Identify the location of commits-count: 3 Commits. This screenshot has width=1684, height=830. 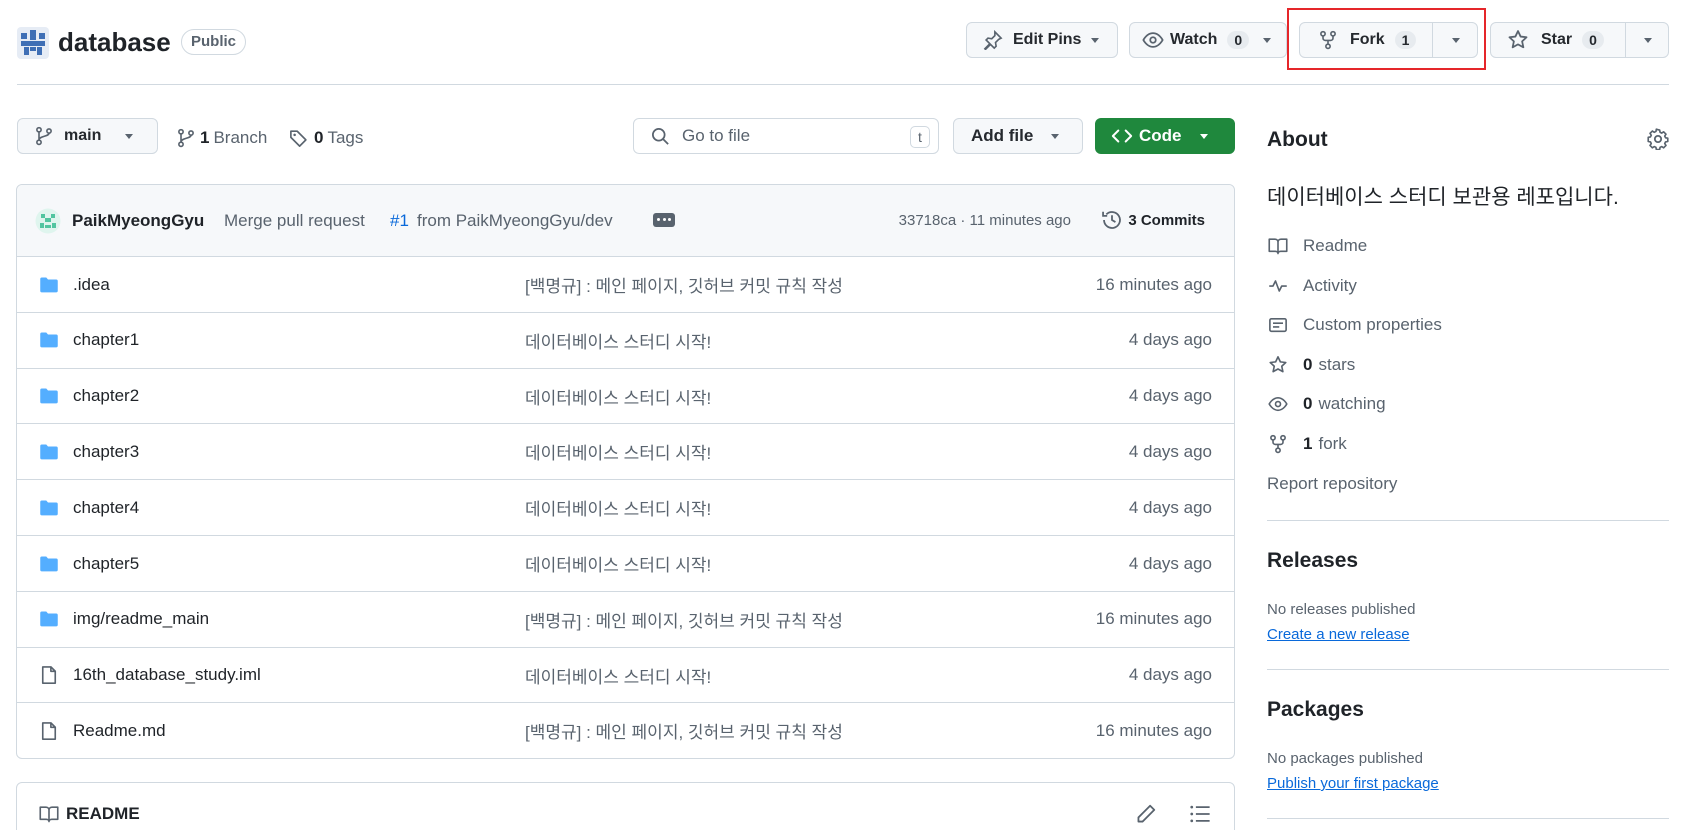
(1166, 220).